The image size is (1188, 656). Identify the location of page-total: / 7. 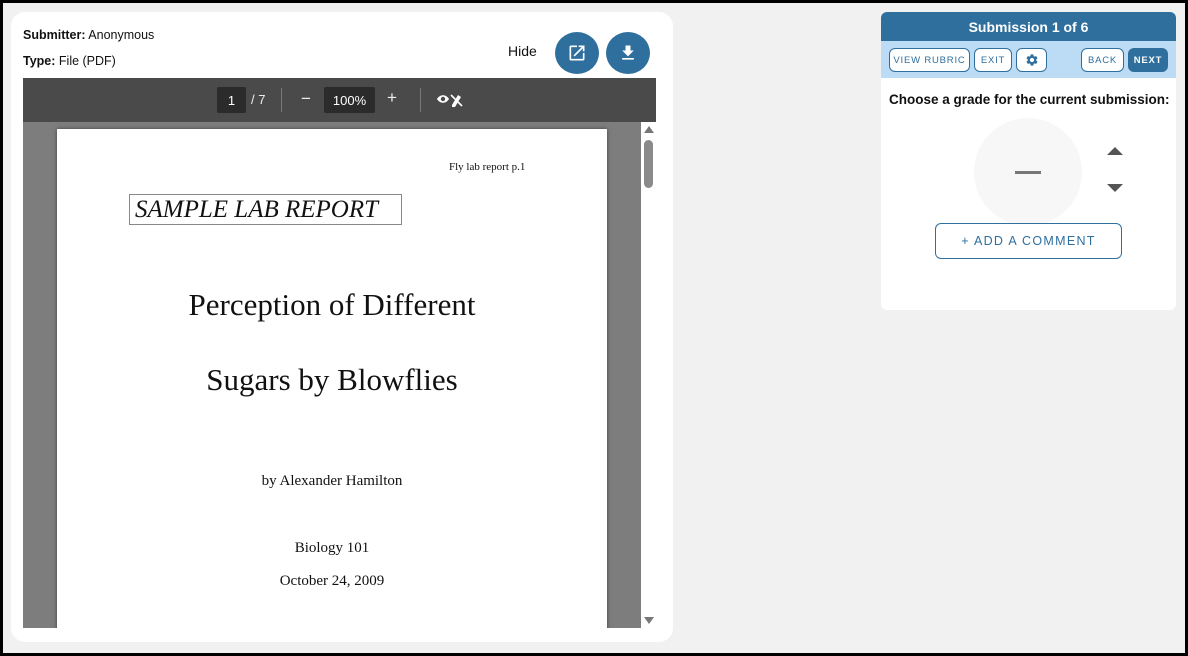
(258, 99).